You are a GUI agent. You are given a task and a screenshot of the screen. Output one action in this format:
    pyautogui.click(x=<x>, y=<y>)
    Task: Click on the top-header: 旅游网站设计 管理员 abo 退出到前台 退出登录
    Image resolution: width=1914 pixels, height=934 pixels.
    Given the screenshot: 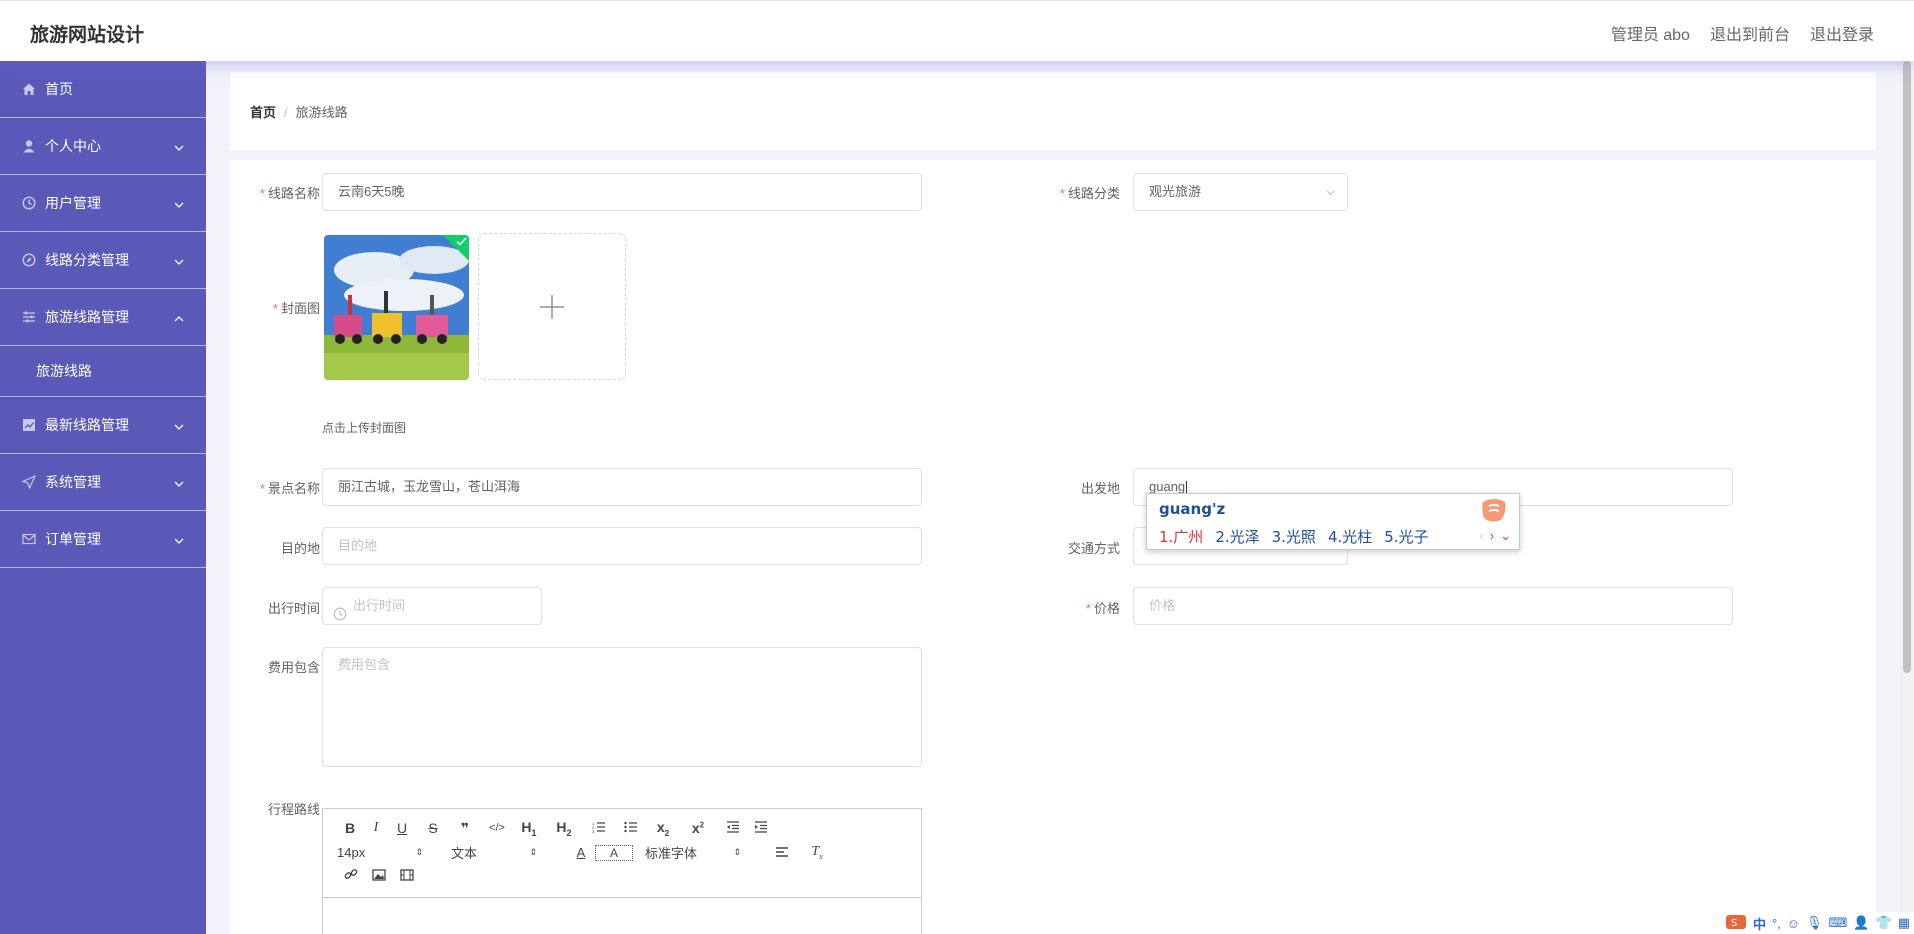 What is the action you would take?
    pyautogui.click(x=957, y=30)
    